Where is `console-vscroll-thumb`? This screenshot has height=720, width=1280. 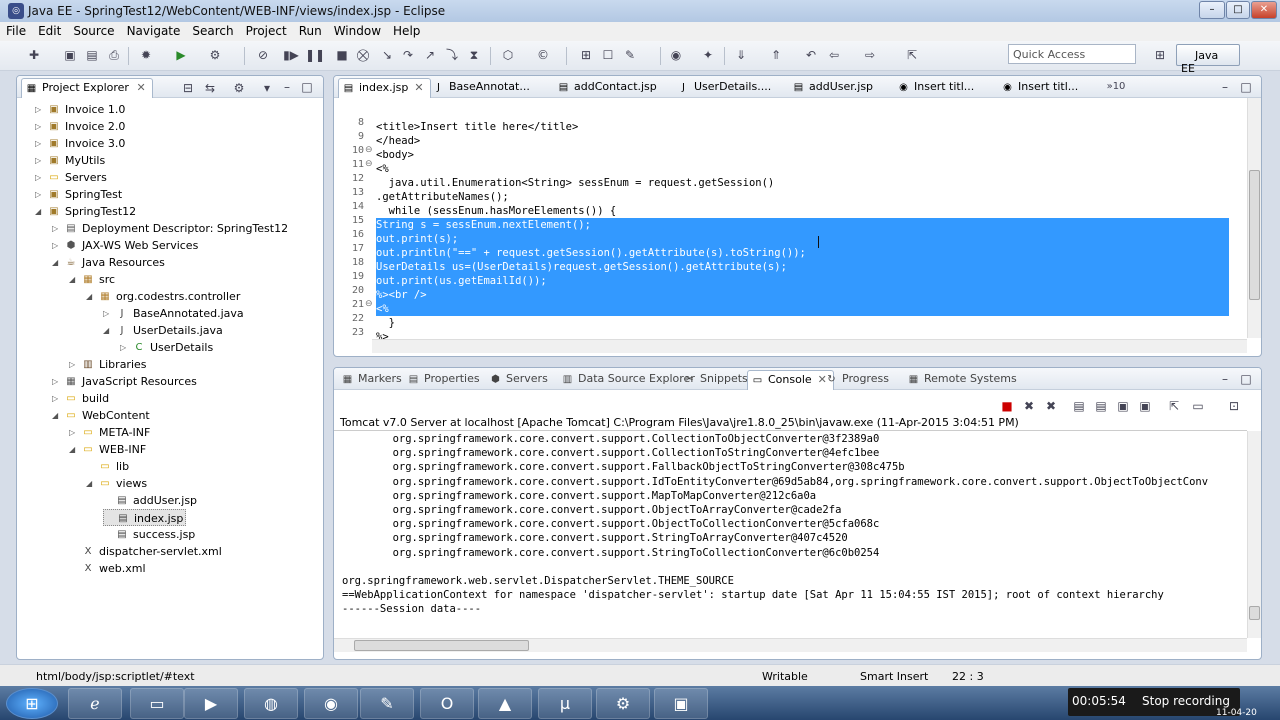 console-vscroll-thumb is located at coordinates (1254, 613).